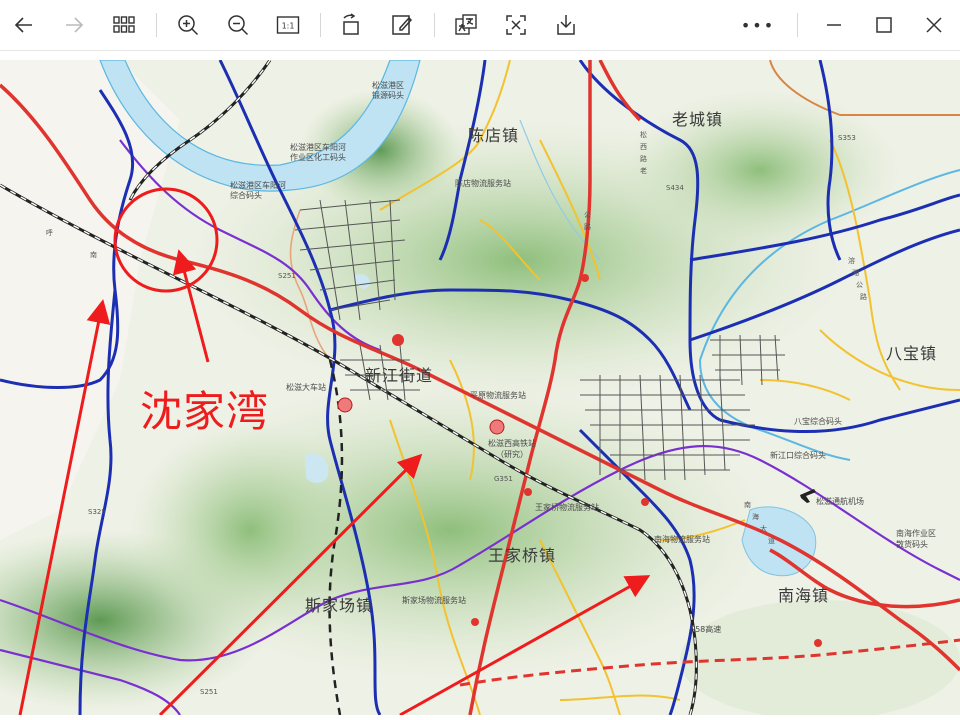  Describe the element at coordinates (834, 25) in the screenshot. I see `minimize-icon` at that location.